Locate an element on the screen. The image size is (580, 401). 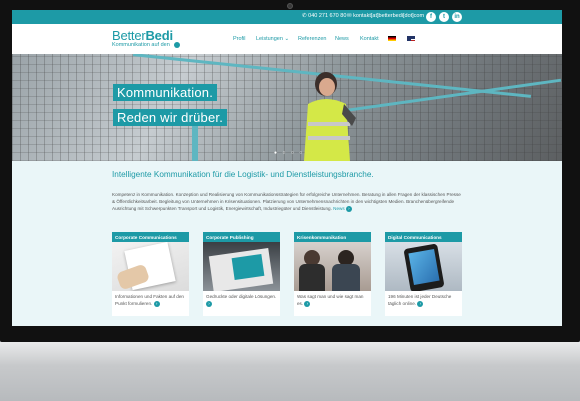
linkedin-icon: in is located at coordinates (457, 17).